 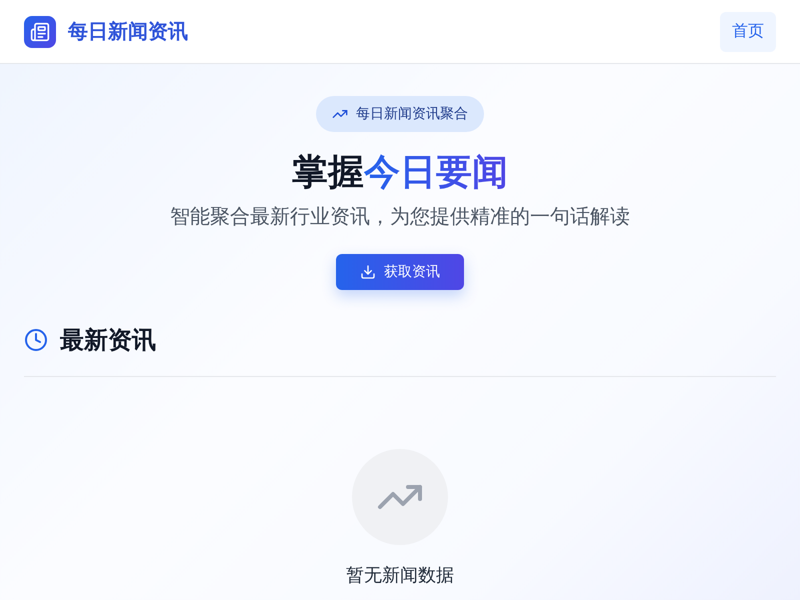 What do you see at coordinates (368, 272) in the screenshot?
I see `download-icon` at bounding box center [368, 272].